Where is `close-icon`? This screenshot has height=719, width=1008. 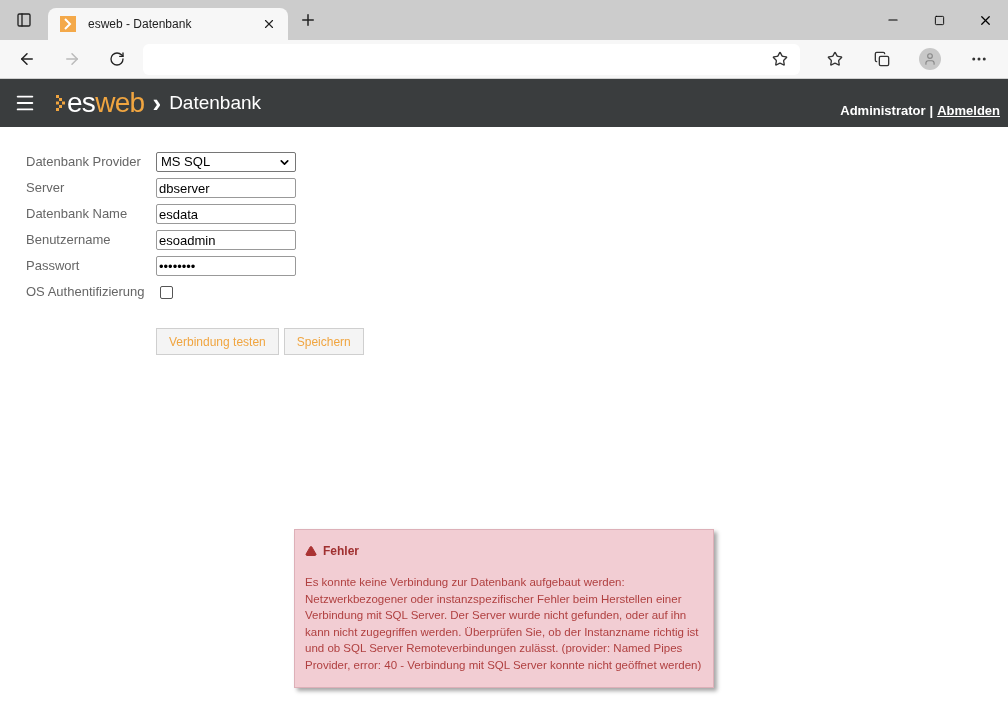
close-icon is located at coordinates (269, 24).